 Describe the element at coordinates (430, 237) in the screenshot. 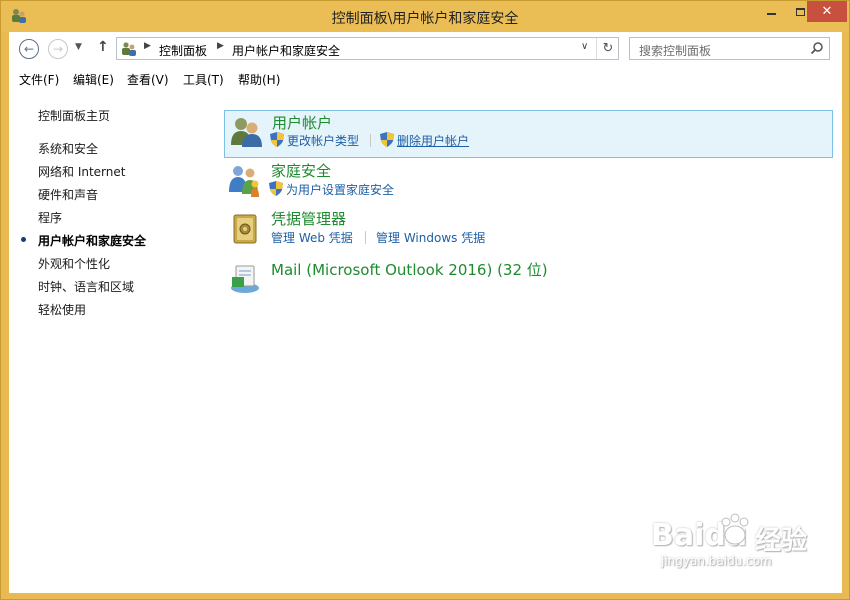

I see `task-manage-windows-credentials: 管理 Windows 凭据` at that location.